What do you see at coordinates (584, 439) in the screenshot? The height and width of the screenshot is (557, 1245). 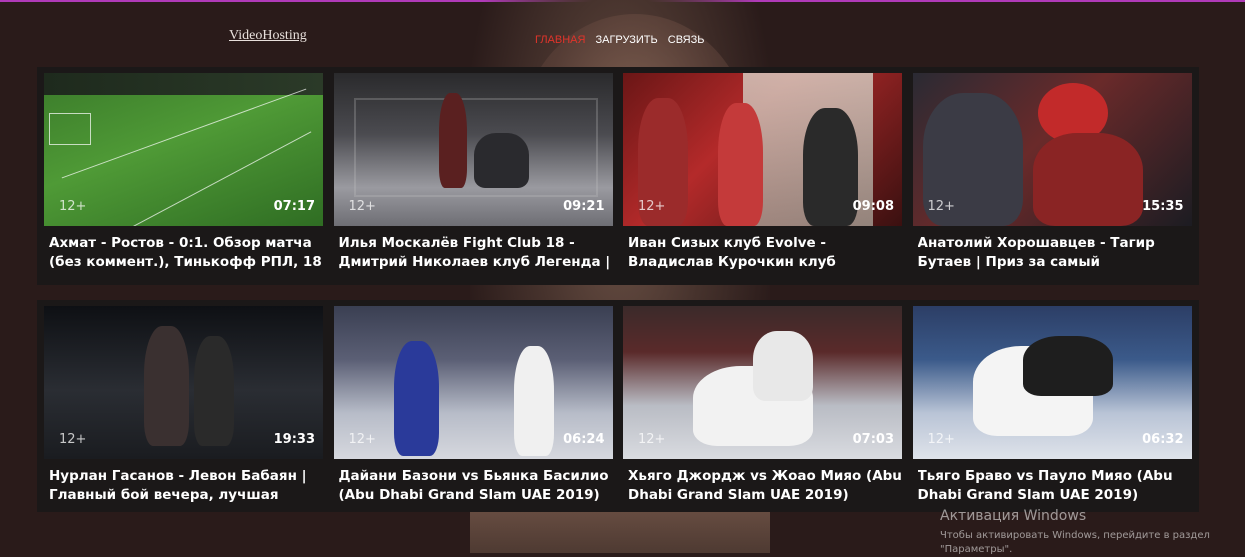 I see `duration-badge: 06:24` at bounding box center [584, 439].